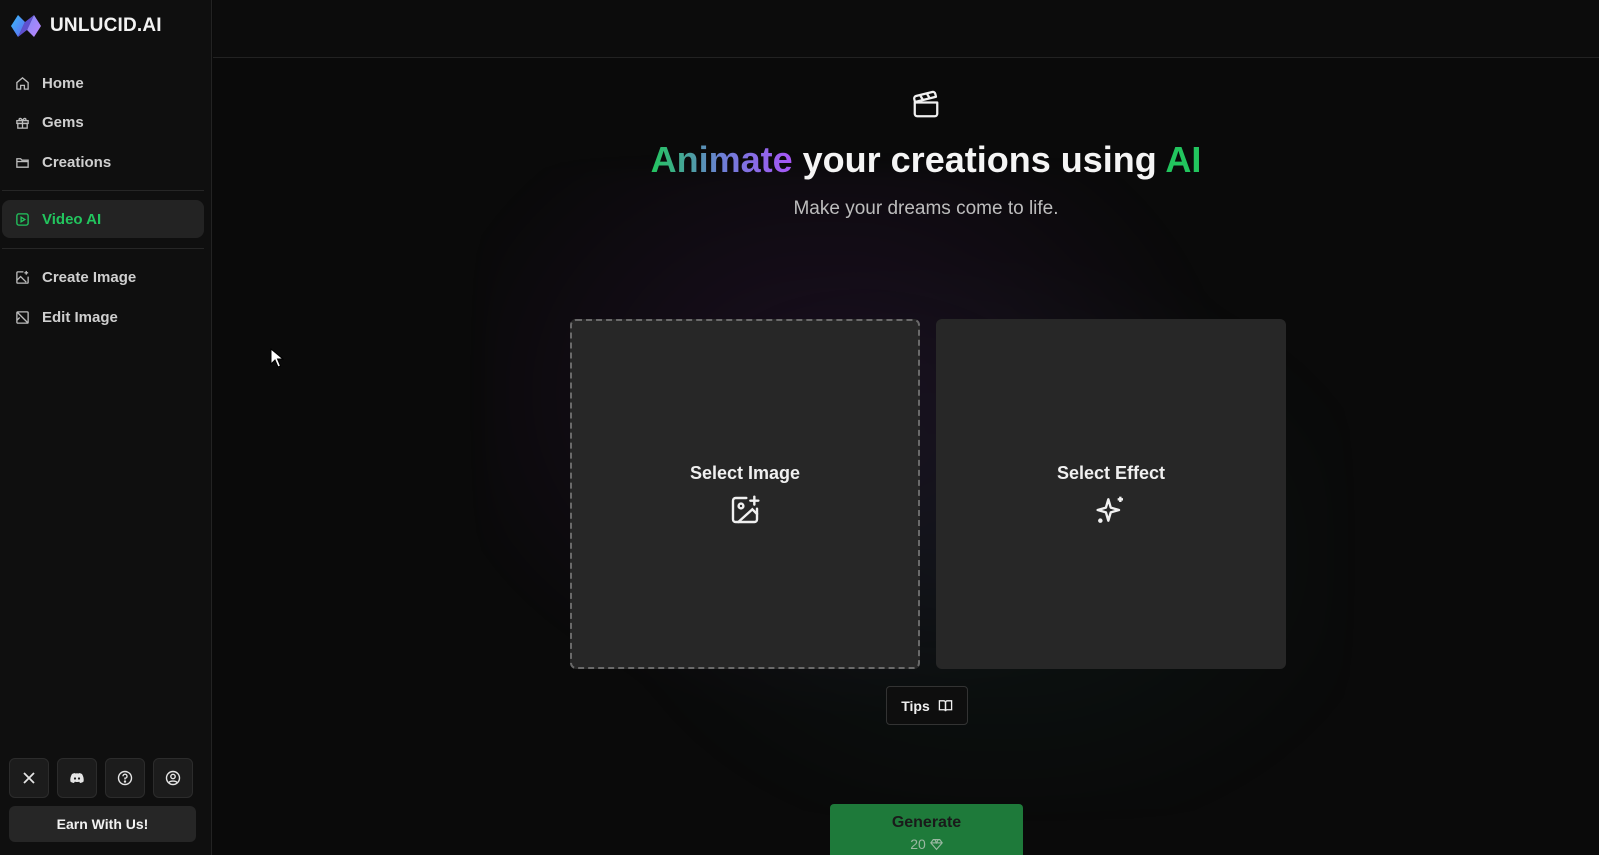 Image resolution: width=1599 pixels, height=855 pixels. I want to click on video-icon, so click(22, 219).